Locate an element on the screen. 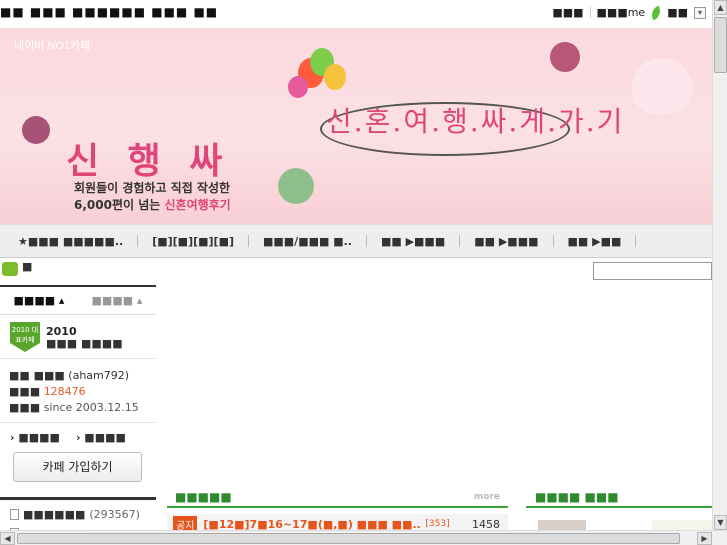  document-icon is located at coordinates (14, 514).